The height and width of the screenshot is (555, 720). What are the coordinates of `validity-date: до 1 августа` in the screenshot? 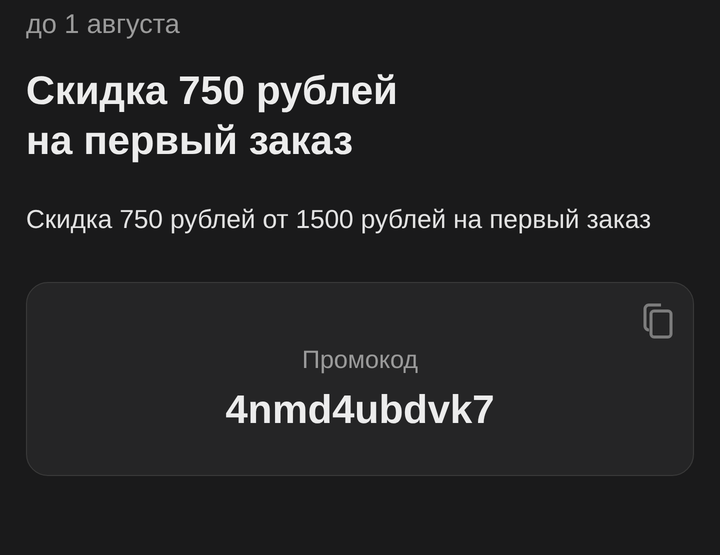 It's located at (103, 24).